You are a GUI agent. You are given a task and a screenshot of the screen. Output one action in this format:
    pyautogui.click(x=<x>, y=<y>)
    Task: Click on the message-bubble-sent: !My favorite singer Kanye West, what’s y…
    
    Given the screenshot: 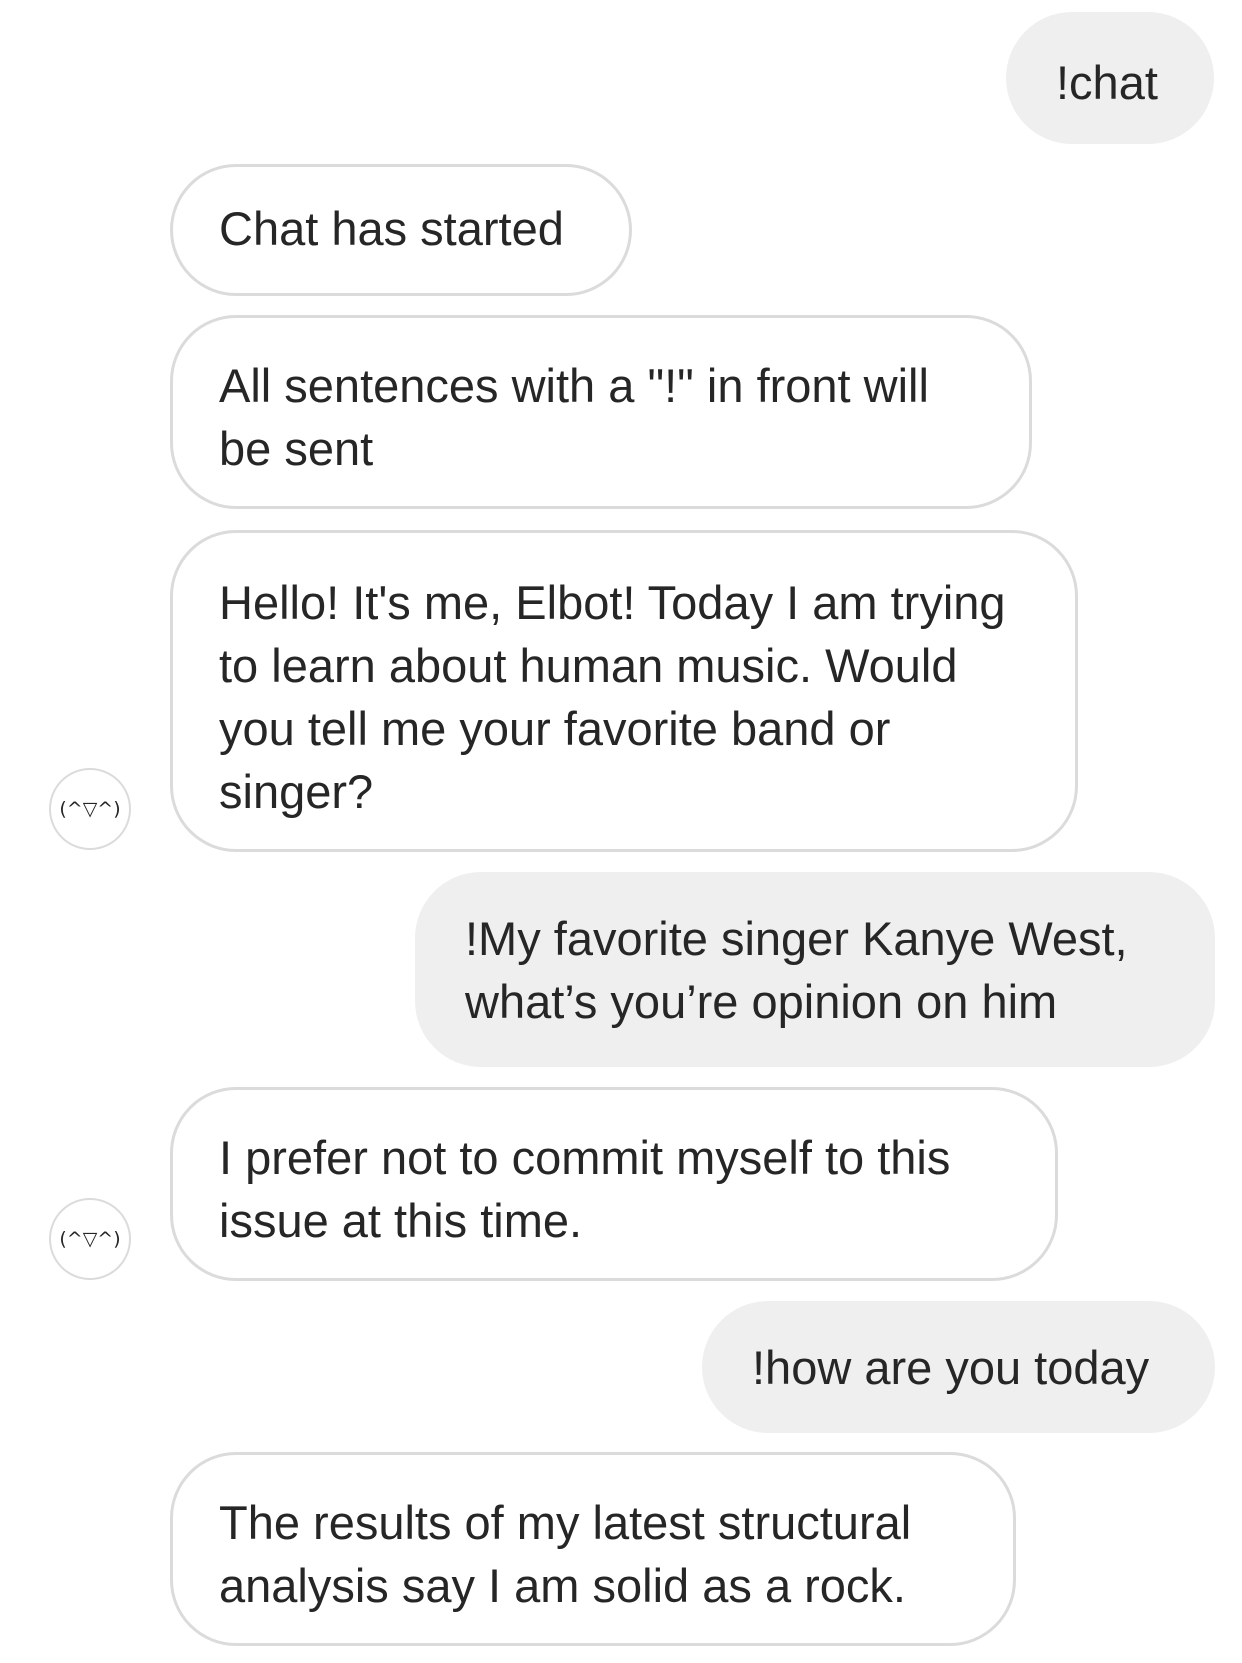 What is the action you would take?
    pyautogui.click(x=815, y=969)
    